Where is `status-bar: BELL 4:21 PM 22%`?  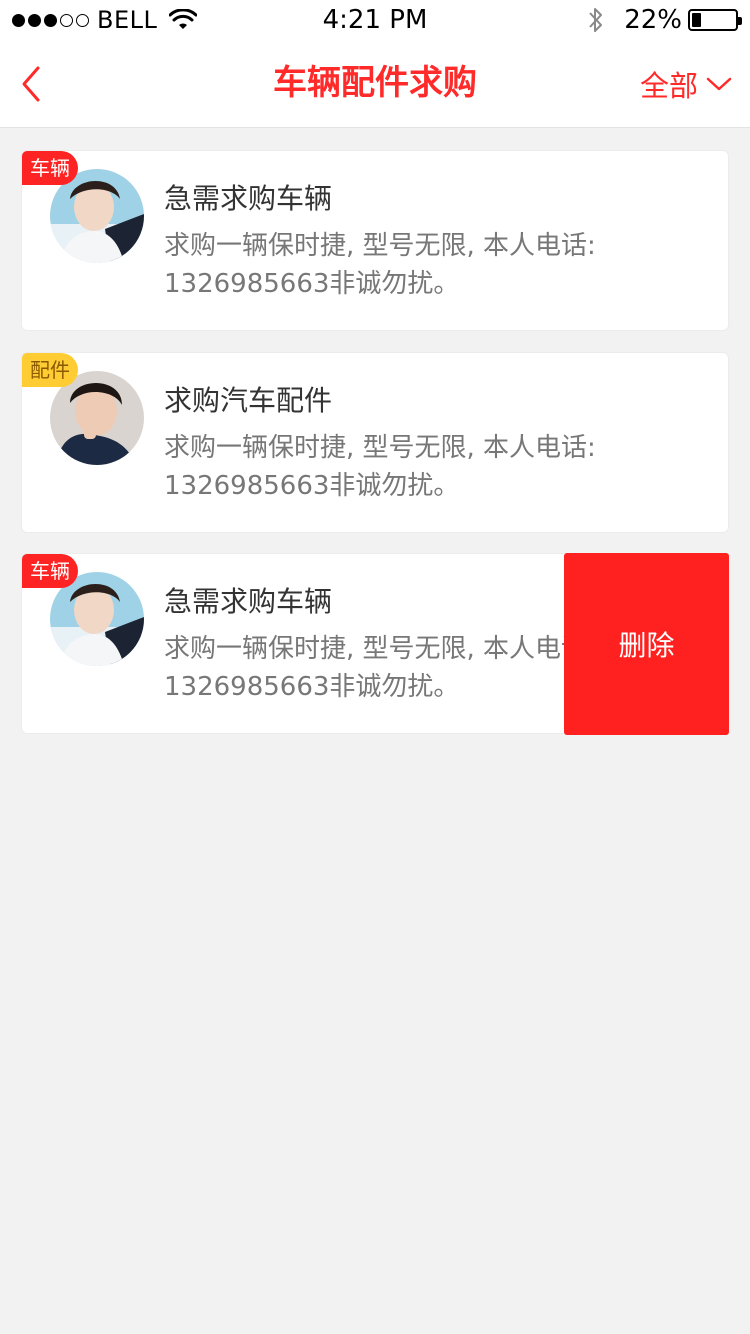 status-bar: BELL 4:21 PM 22% is located at coordinates (375, 20).